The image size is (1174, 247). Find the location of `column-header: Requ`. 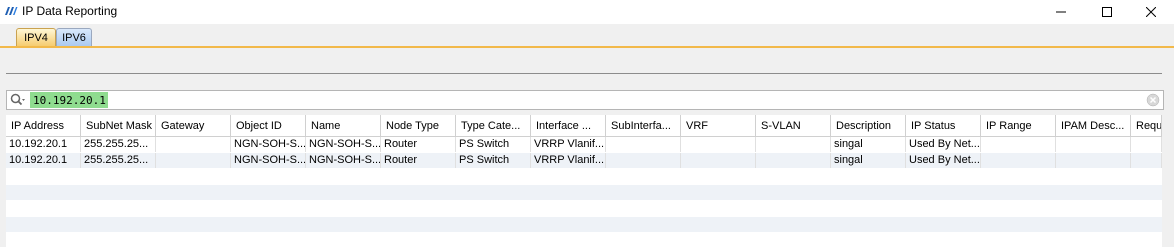

column-header: Requ is located at coordinates (1146, 126).